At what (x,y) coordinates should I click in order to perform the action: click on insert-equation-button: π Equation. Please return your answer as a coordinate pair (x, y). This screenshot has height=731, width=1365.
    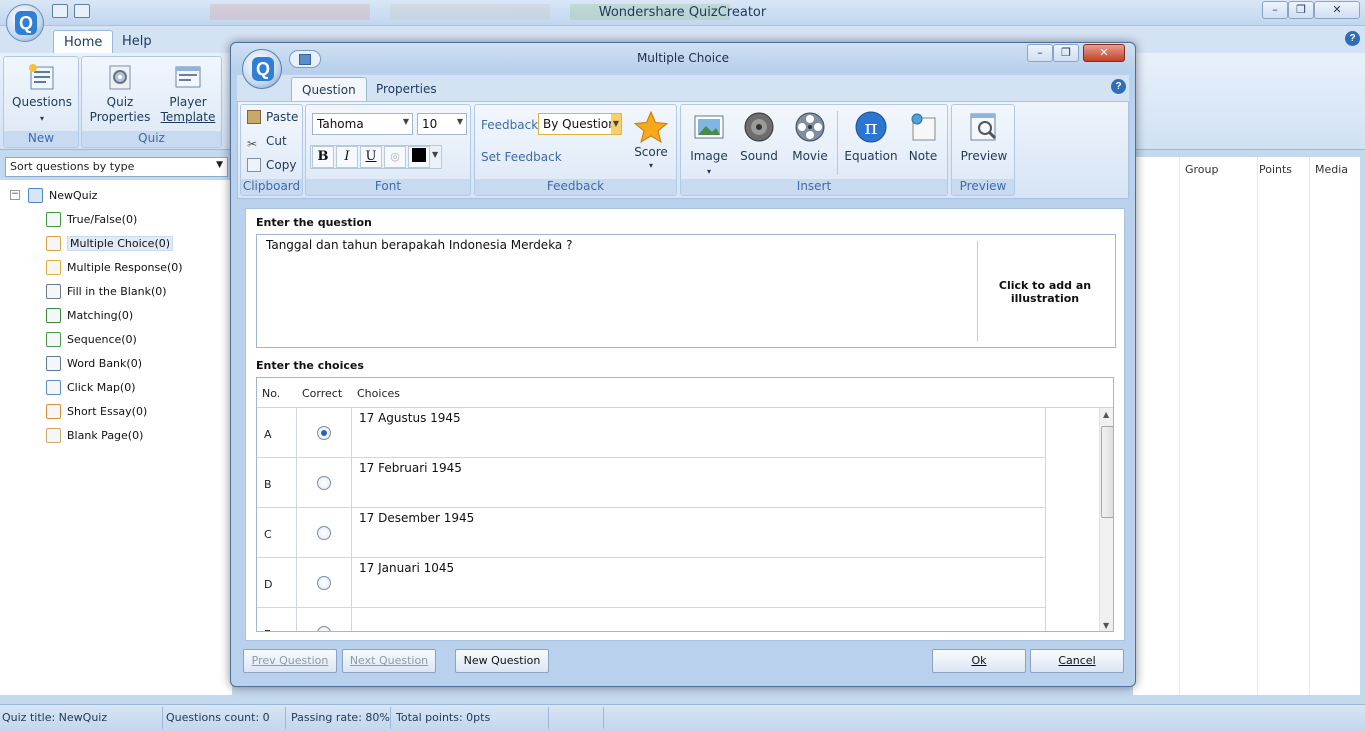
    Looking at the image, I should click on (871, 137).